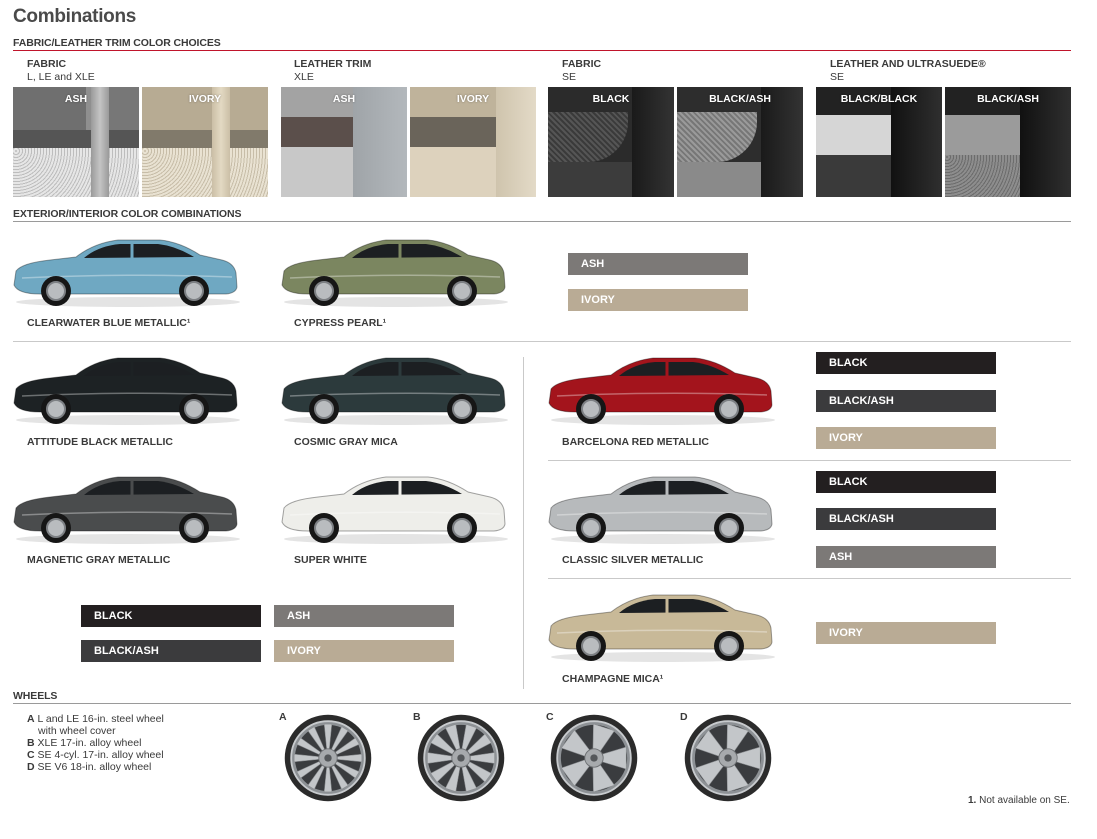 The width and height of the screenshot is (1097, 839). I want to click on wheels-section-rule, so click(542, 703).